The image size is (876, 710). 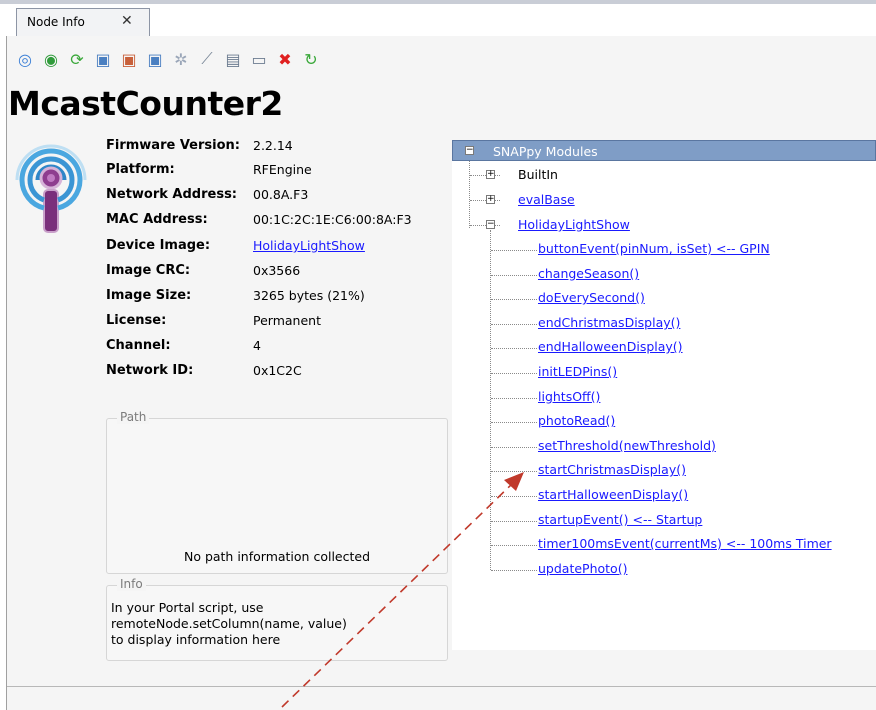 What do you see at coordinates (627, 445) in the screenshot?
I see `tree-function-item: setThreshold(newThreshold)` at bounding box center [627, 445].